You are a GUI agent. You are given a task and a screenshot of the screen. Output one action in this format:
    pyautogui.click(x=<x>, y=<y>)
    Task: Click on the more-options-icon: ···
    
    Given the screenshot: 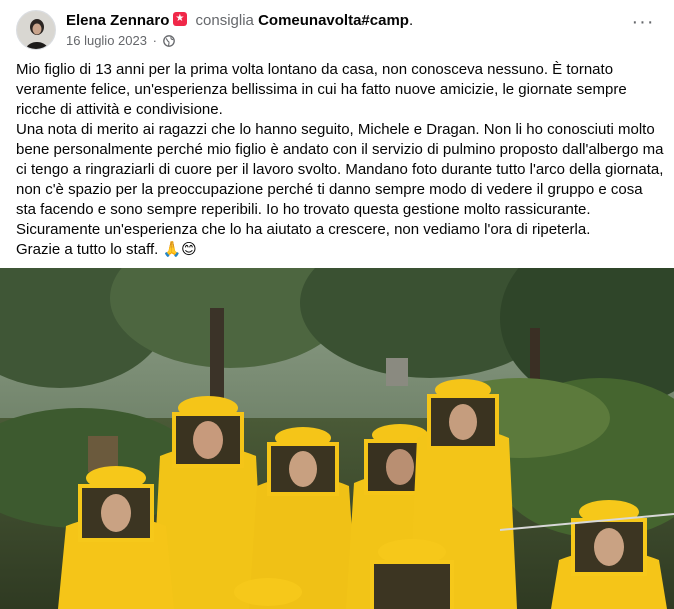 What is the action you would take?
    pyautogui.click(x=643, y=24)
    